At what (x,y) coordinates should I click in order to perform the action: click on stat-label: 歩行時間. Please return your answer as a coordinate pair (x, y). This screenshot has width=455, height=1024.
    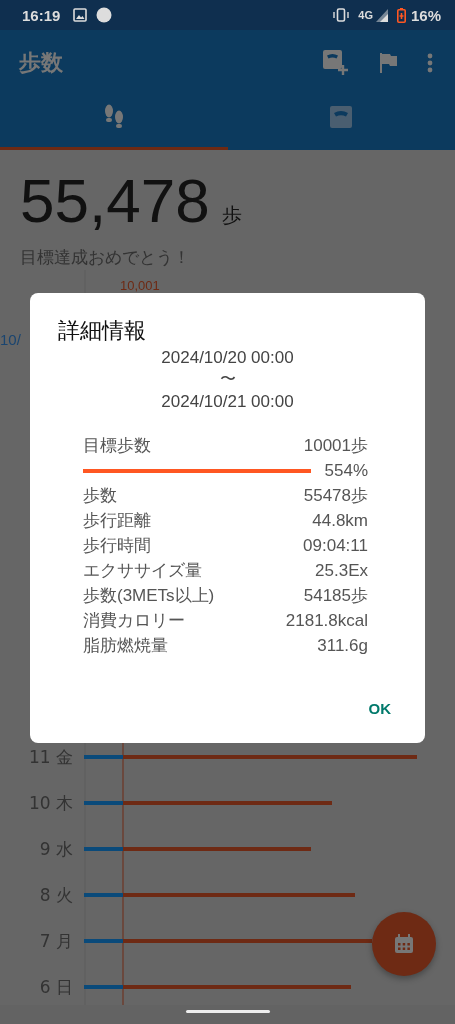
    Looking at the image, I should click on (117, 546).